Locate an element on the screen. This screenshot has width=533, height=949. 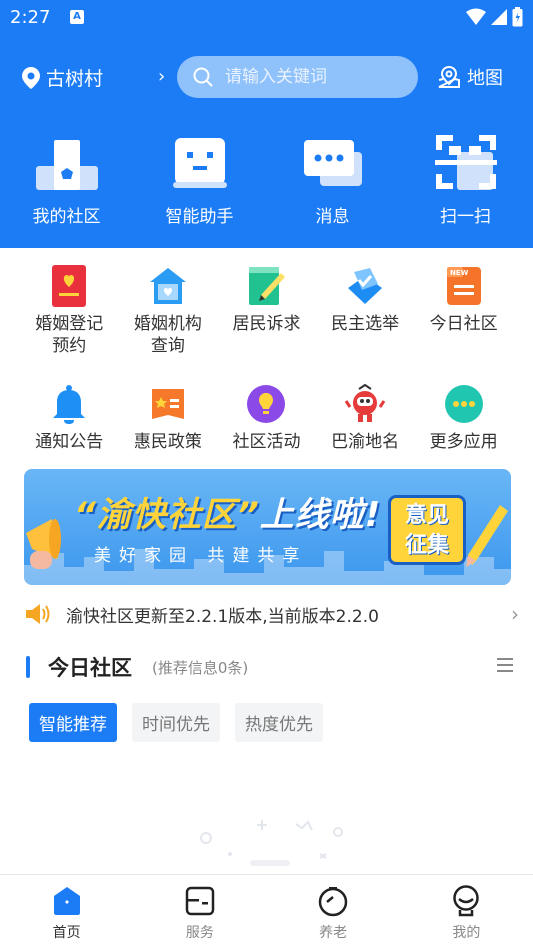
today-community-icon: NEW is located at coordinates (463, 286).